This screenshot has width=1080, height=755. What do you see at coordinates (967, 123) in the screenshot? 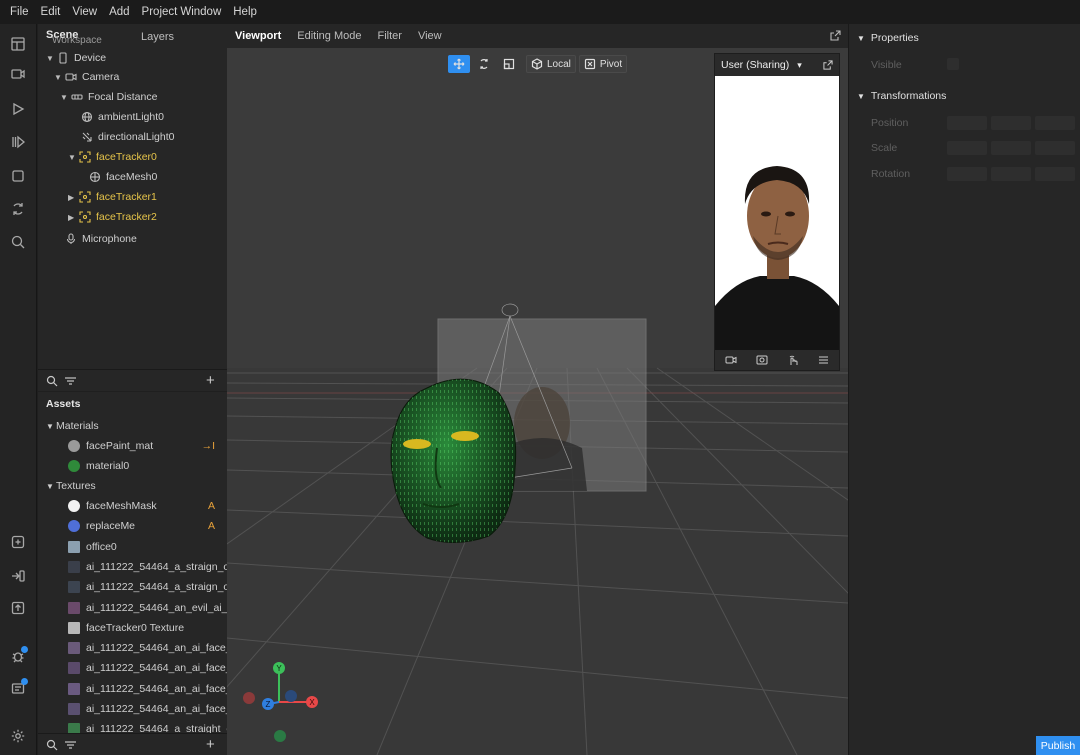
I see `position-x-field` at bounding box center [967, 123].